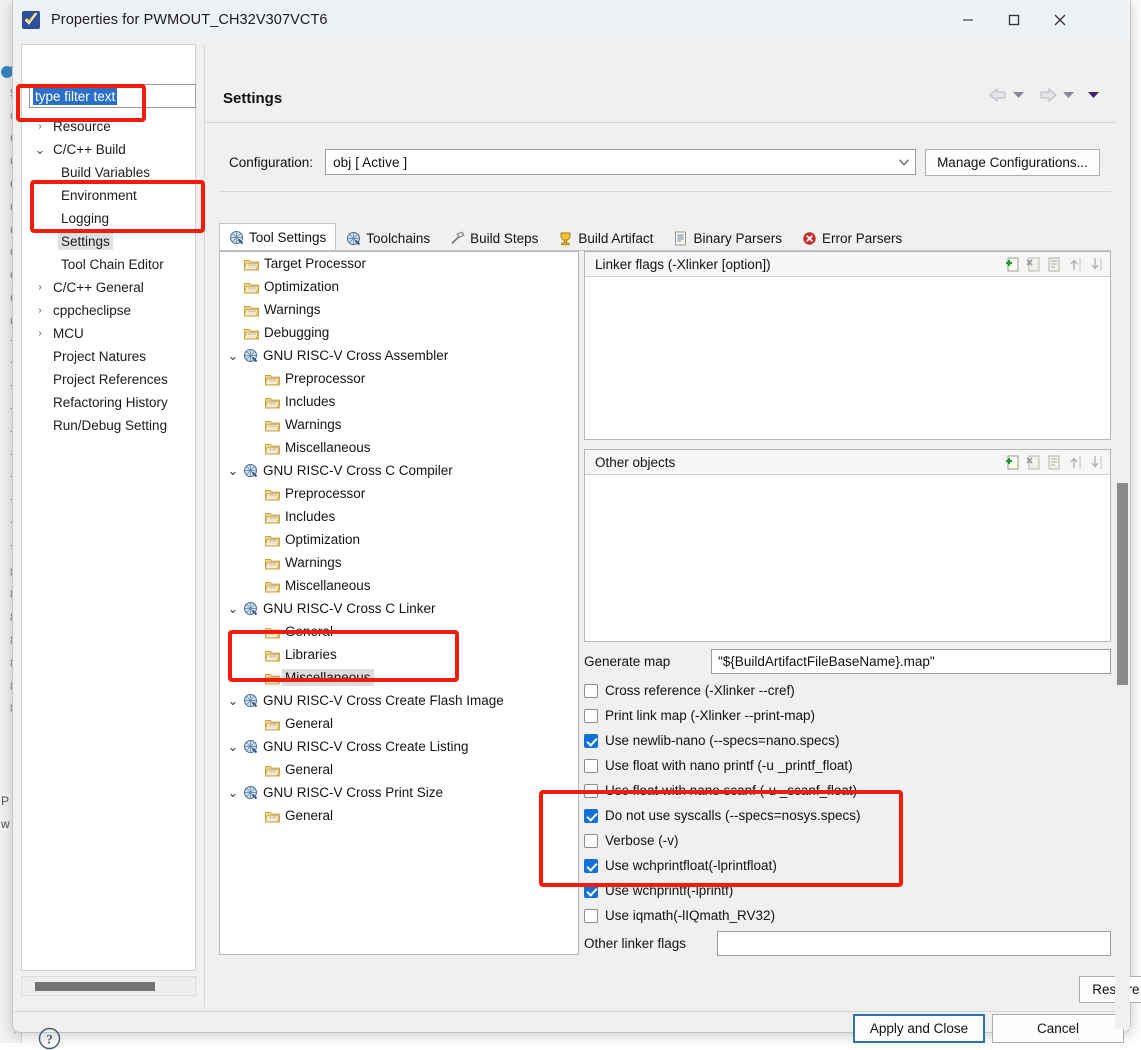 The height and width of the screenshot is (1050, 1141). I want to click on tab-binary-parsers: Binary Parsers, so click(727, 237).